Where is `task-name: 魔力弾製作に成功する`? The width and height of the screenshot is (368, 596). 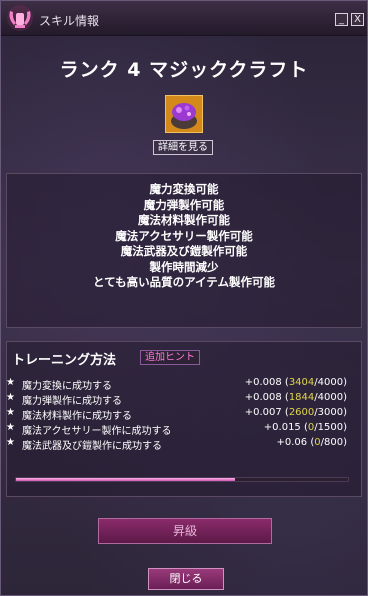
task-name: 魔力弾製作に成功する is located at coordinates (72, 401).